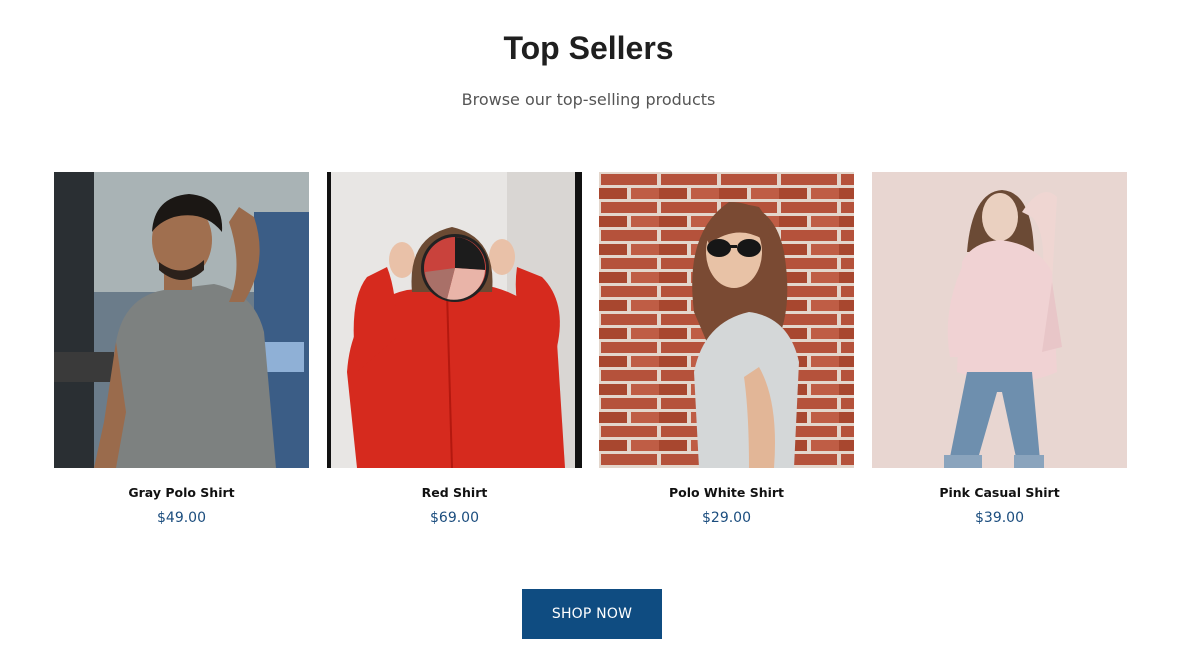 This screenshot has height=672, width=1177. I want to click on product-price: $39.00, so click(999, 518).